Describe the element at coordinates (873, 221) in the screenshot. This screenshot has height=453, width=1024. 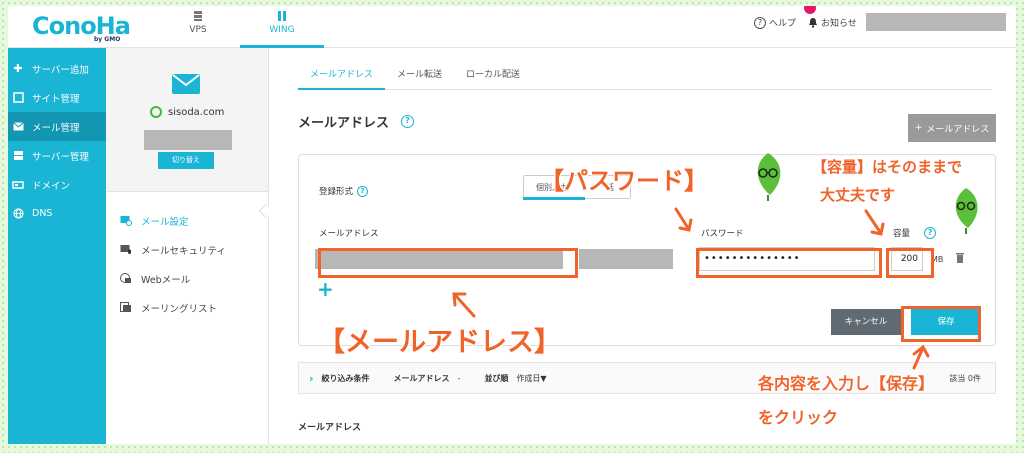
I see `arrow-to-capacity` at that location.